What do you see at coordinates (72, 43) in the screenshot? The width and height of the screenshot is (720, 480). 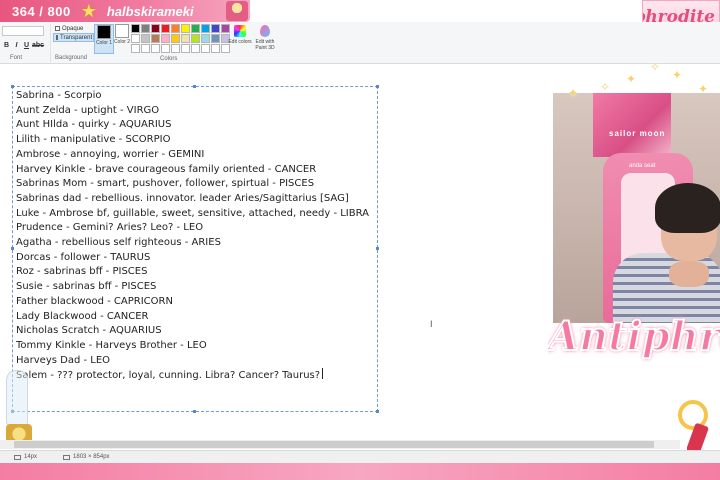 I see `background-group: Opaque Transparent Background` at bounding box center [72, 43].